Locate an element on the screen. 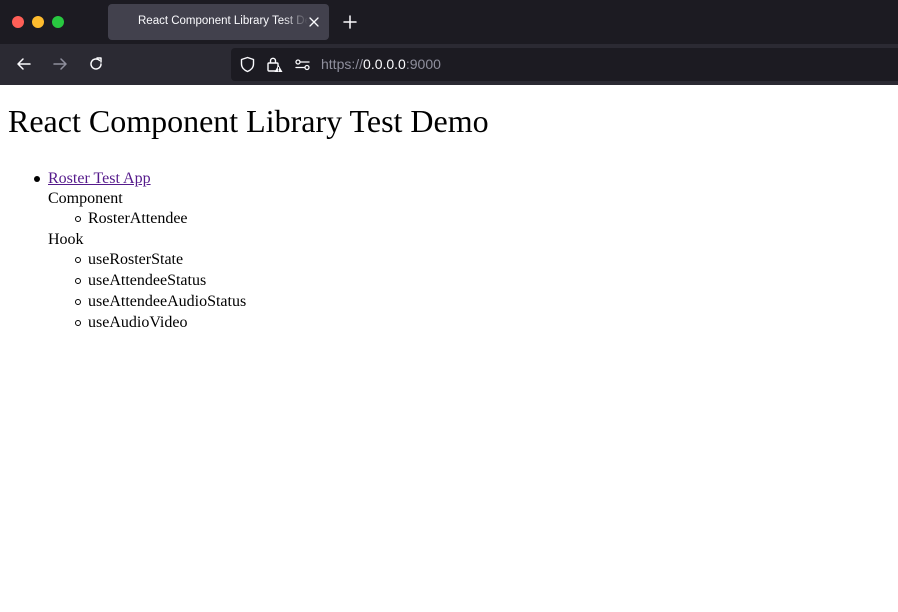  forward-arrow-icon is located at coordinates (60, 64).